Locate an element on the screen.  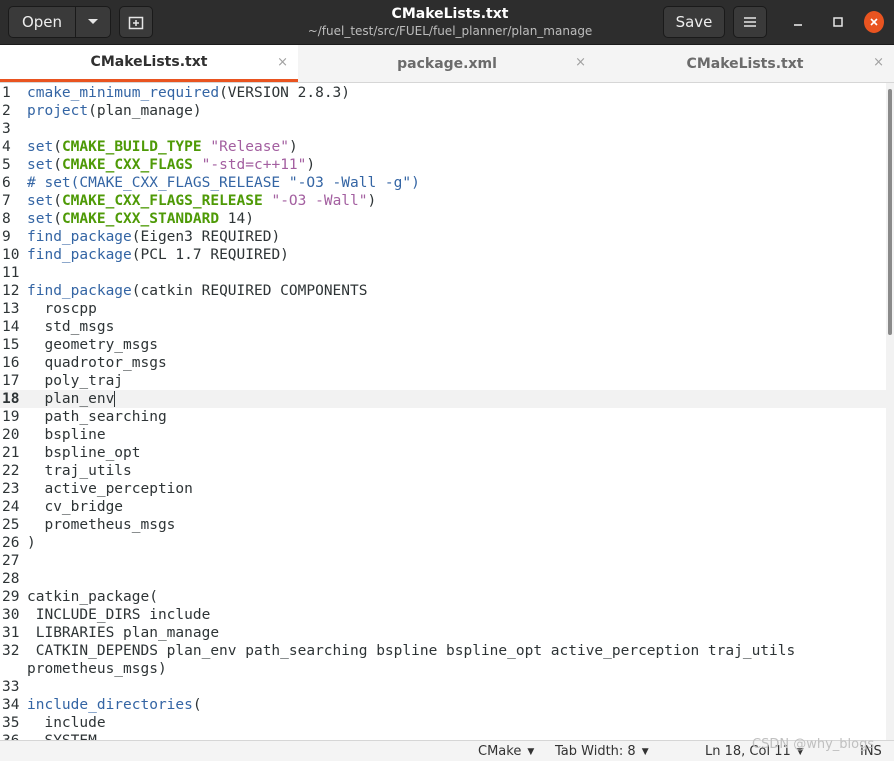
line-number: 10 is located at coordinates (11, 255).